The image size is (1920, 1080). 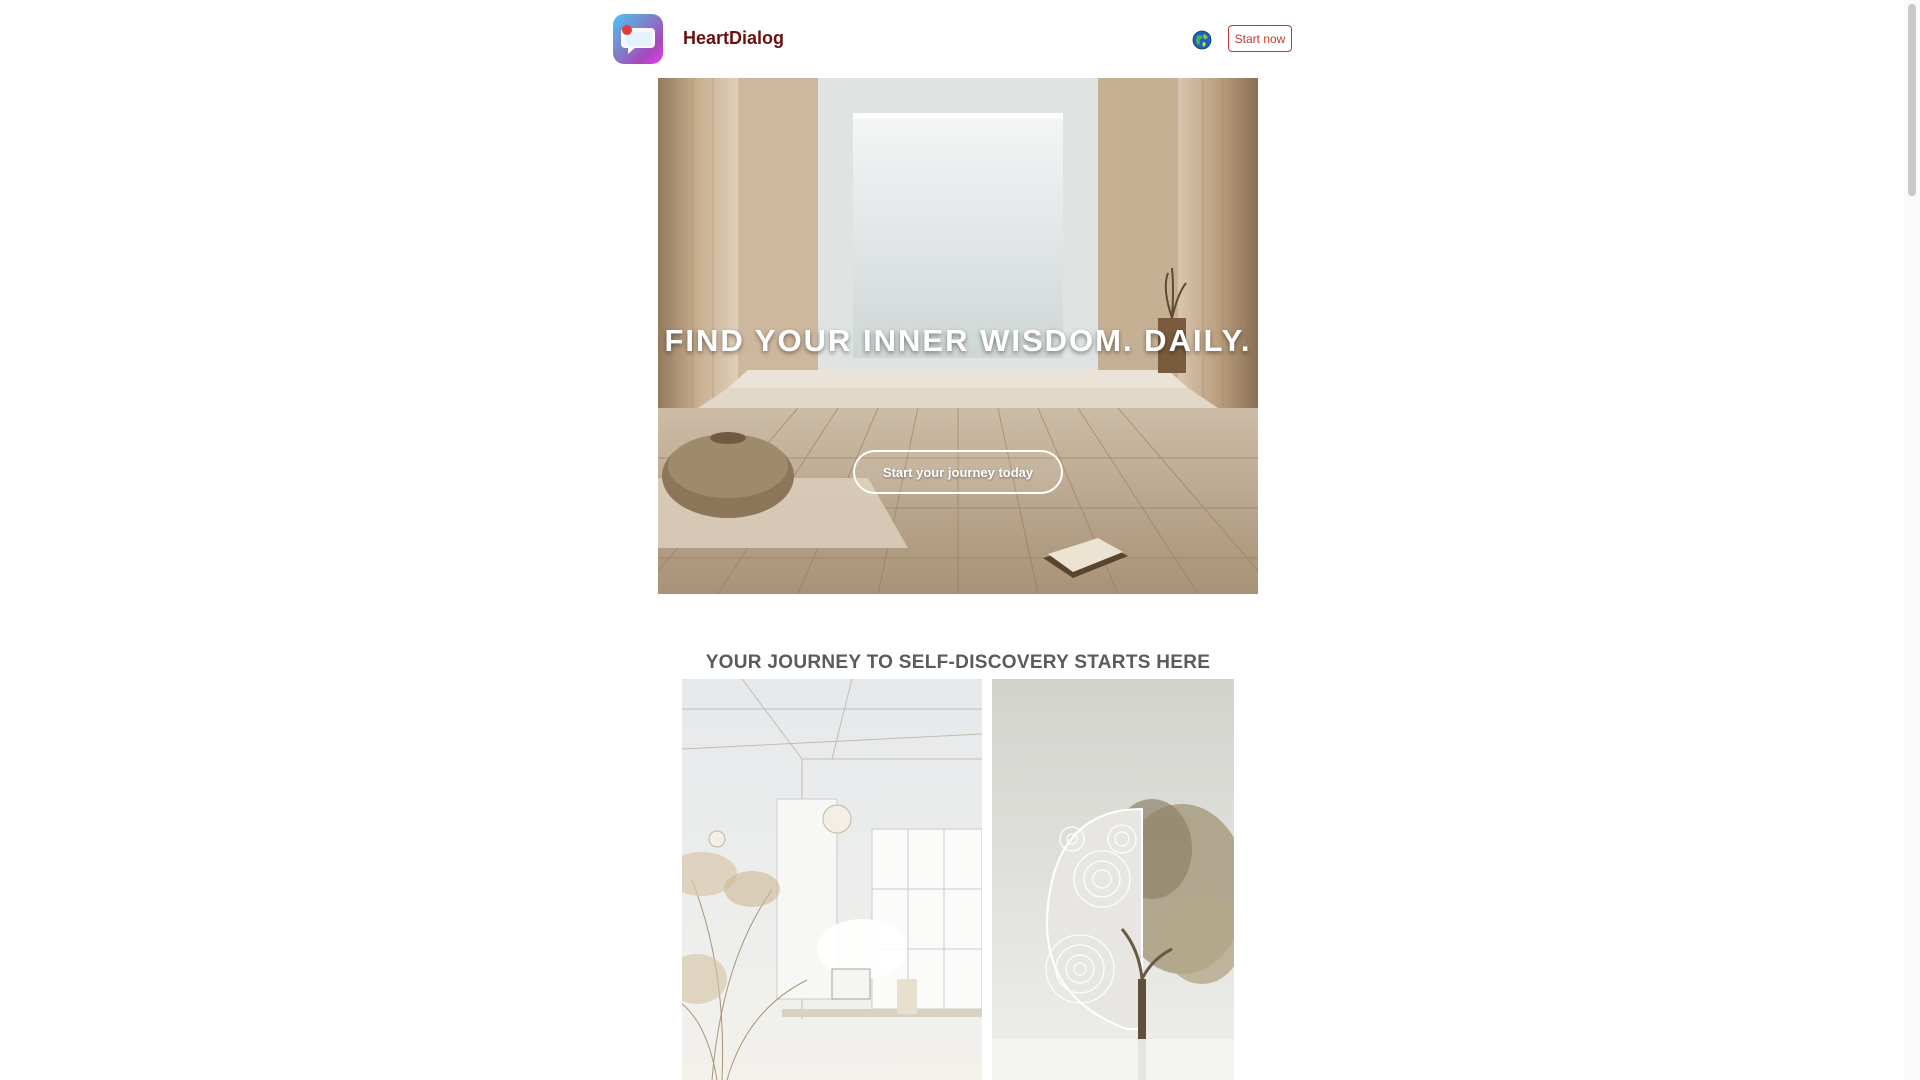 What do you see at coordinates (958, 472) in the screenshot?
I see `start-journey-button: Start your journey today` at bounding box center [958, 472].